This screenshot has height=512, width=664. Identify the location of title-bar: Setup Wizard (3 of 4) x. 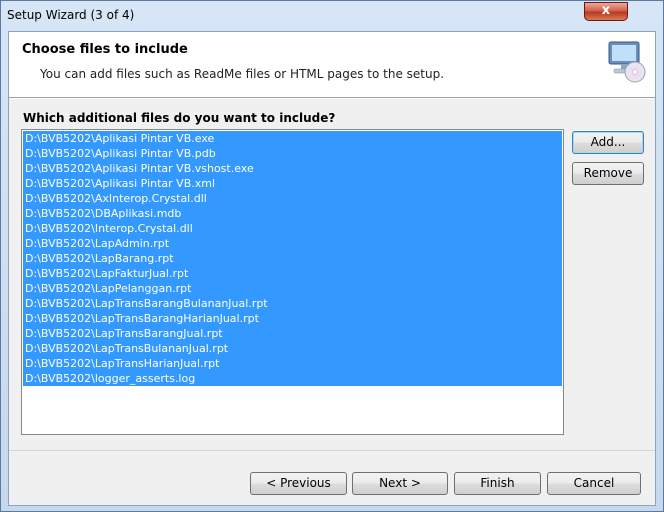
(332, 16).